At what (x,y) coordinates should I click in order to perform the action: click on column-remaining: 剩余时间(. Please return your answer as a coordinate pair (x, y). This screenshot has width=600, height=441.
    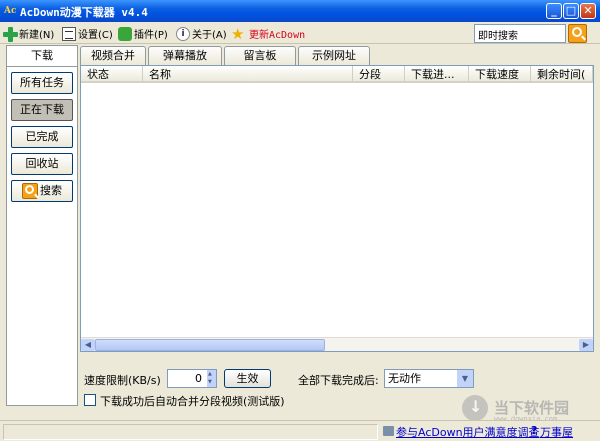
    Looking at the image, I should click on (562, 74).